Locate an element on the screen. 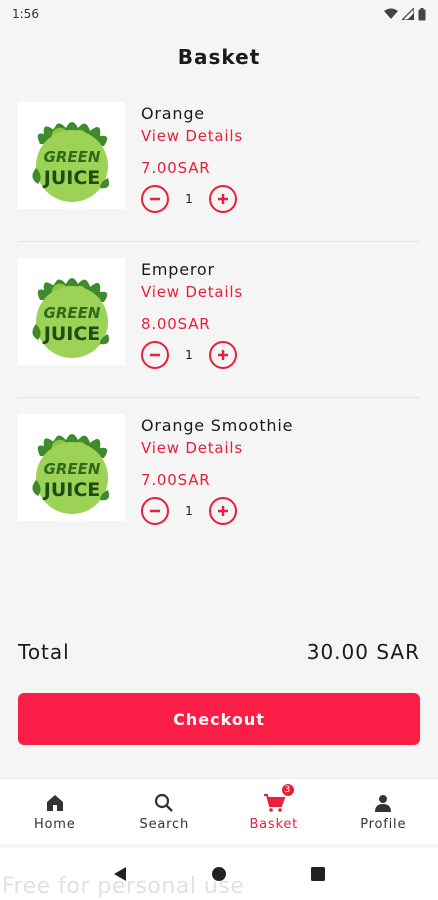 Image resolution: width=438 pixels, height=900 pixels. signal-icon is located at coordinates (408, 14).